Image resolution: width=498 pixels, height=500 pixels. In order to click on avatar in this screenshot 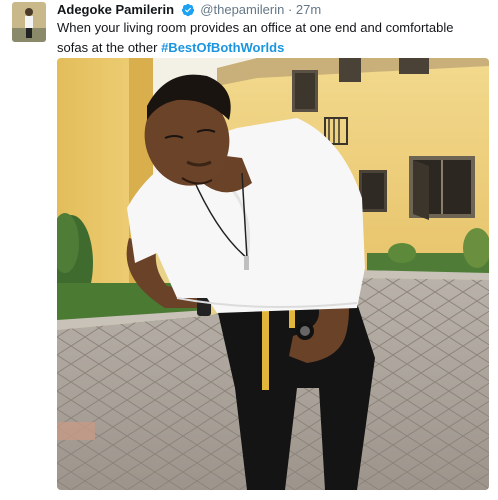, I will do `click(29, 22)`.